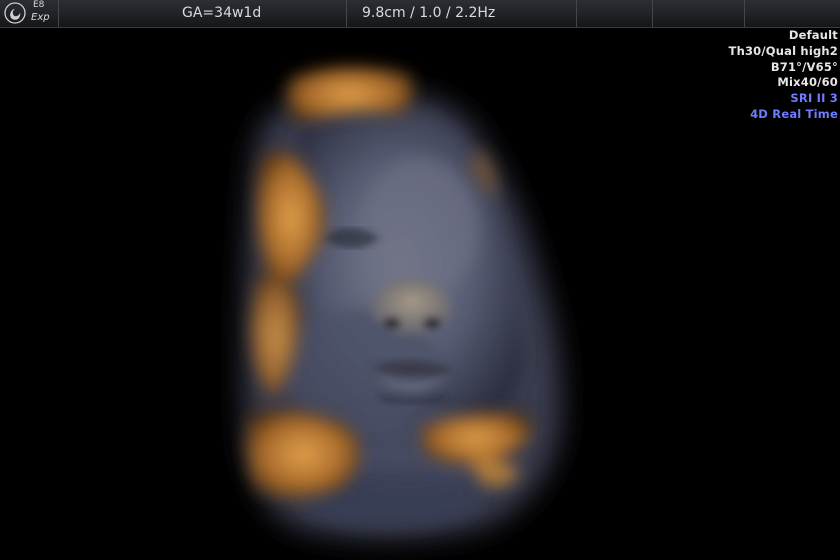  I want to click on ga-segment: GA=34w1d, so click(202, 13).